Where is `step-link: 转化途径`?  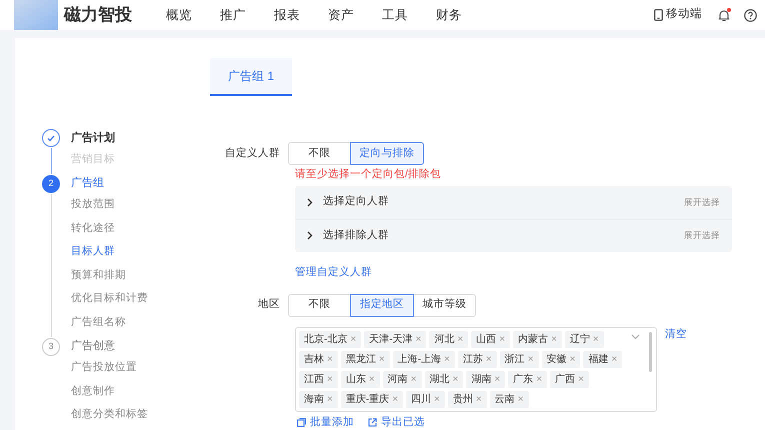
step-link: 转化途径 is located at coordinates (117, 228).